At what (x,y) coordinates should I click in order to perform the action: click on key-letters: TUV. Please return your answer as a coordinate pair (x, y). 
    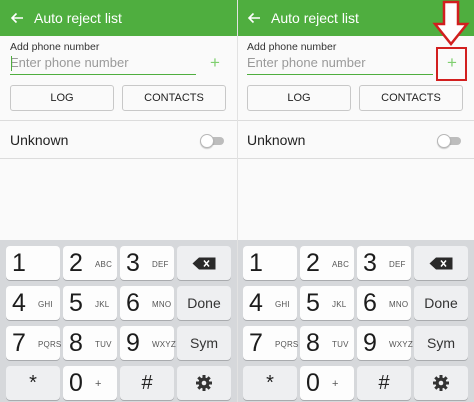
    Looking at the image, I should click on (340, 344).